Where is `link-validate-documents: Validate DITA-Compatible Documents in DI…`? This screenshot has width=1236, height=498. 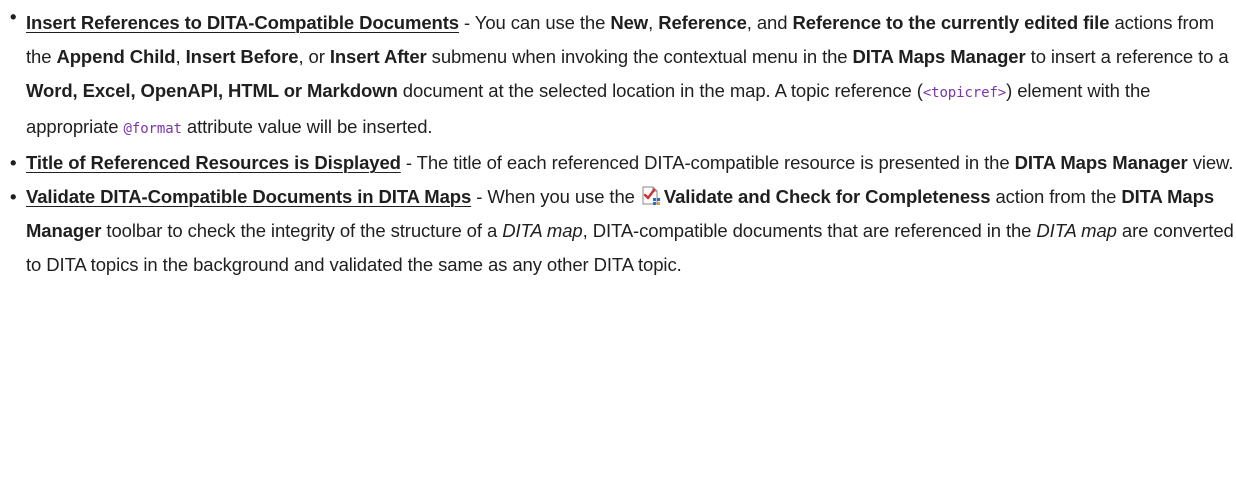
link-validate-documents: Validate DITA-Compatible Documents in DI… is located at coordinates (248, 196).